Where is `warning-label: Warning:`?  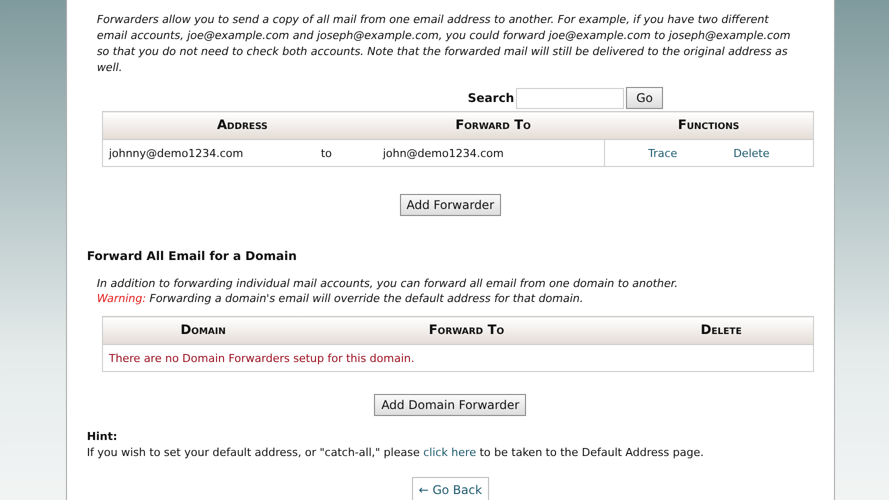
warning-label: Warning: is located at coordinates (121, 298).